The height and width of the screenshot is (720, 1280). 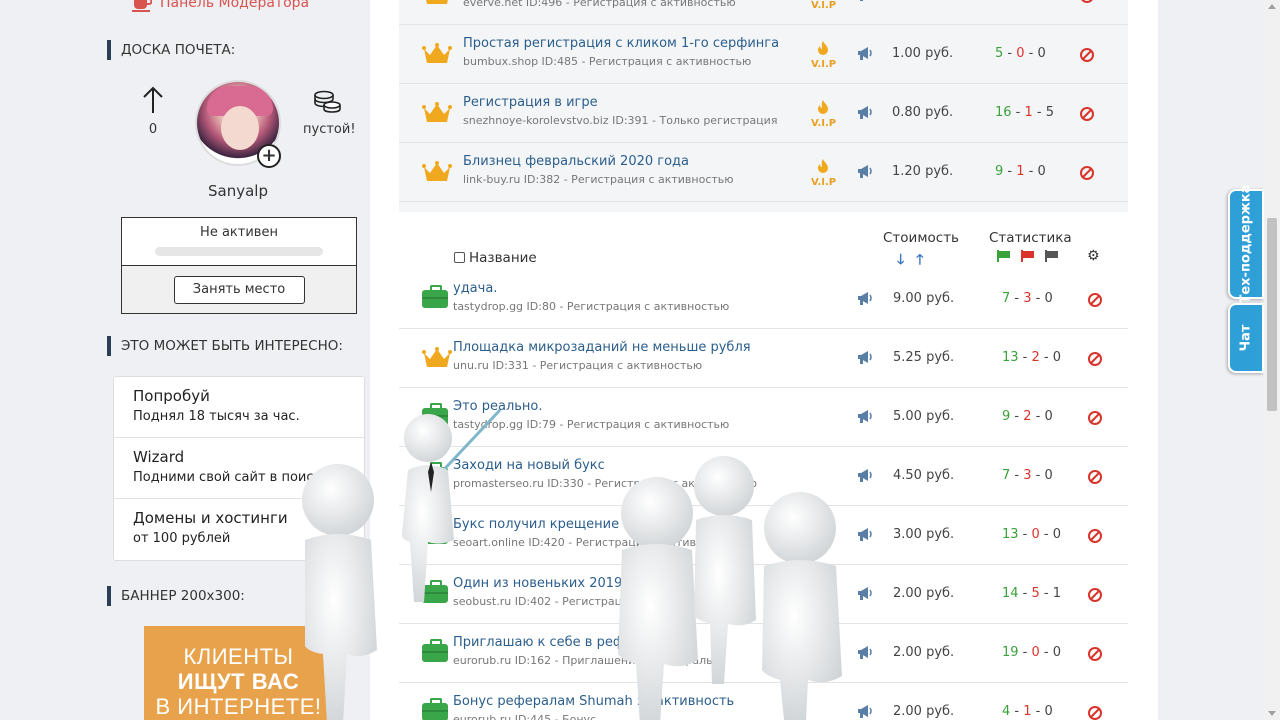 I want to click on green-flag-icon, so click(x=1004, y=256).